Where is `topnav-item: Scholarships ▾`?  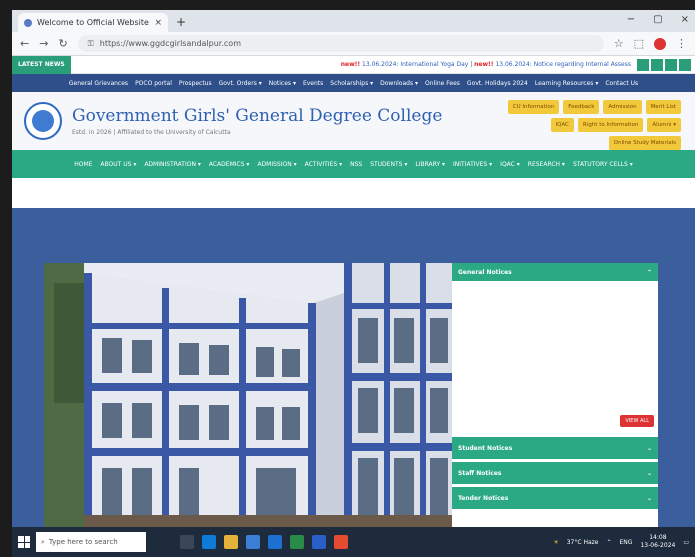 topnav-item: Scholarships ▾ is located at coordinates (351, 83).